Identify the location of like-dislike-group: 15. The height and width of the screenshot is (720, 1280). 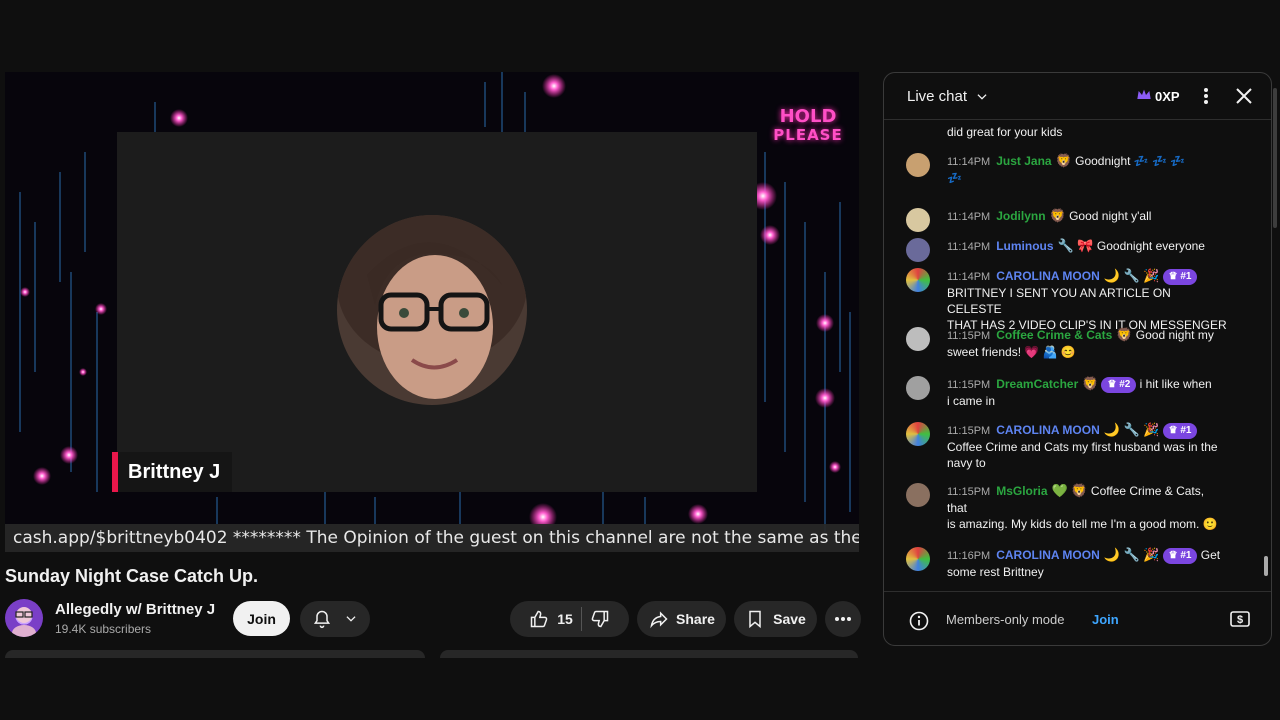
(569, 619).